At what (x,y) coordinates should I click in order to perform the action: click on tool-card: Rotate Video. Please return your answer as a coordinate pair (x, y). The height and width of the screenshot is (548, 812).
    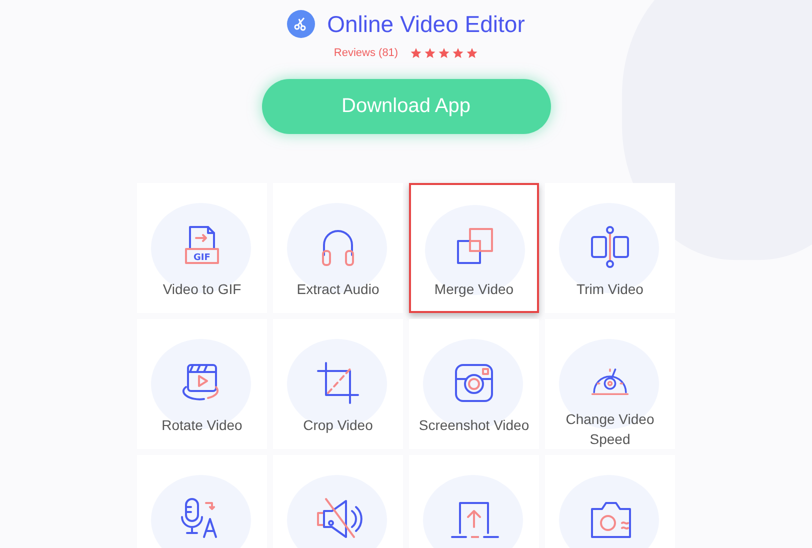
    Looking at the image, I should click on (202, 383).